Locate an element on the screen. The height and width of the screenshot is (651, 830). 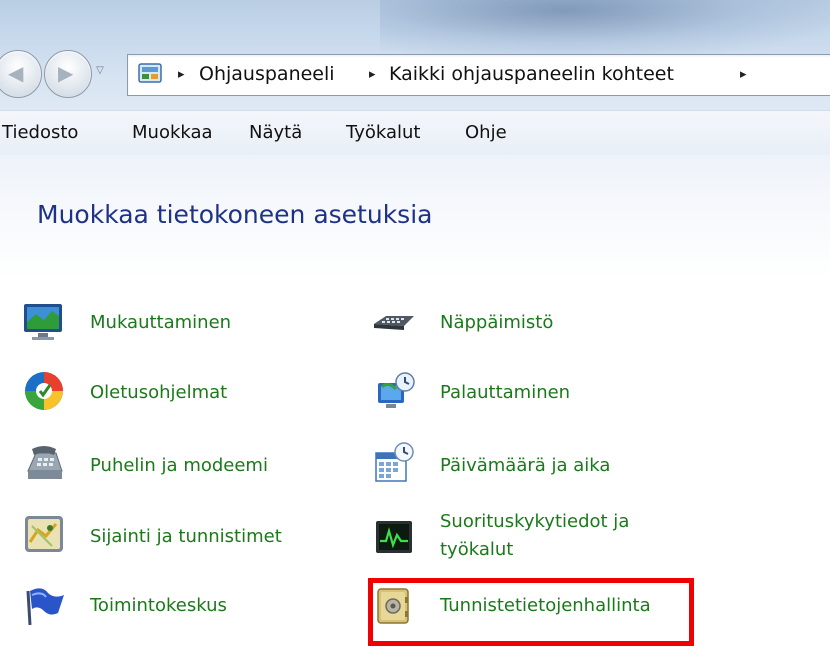
location-sensors-icon is located at coordinates (44, 534).